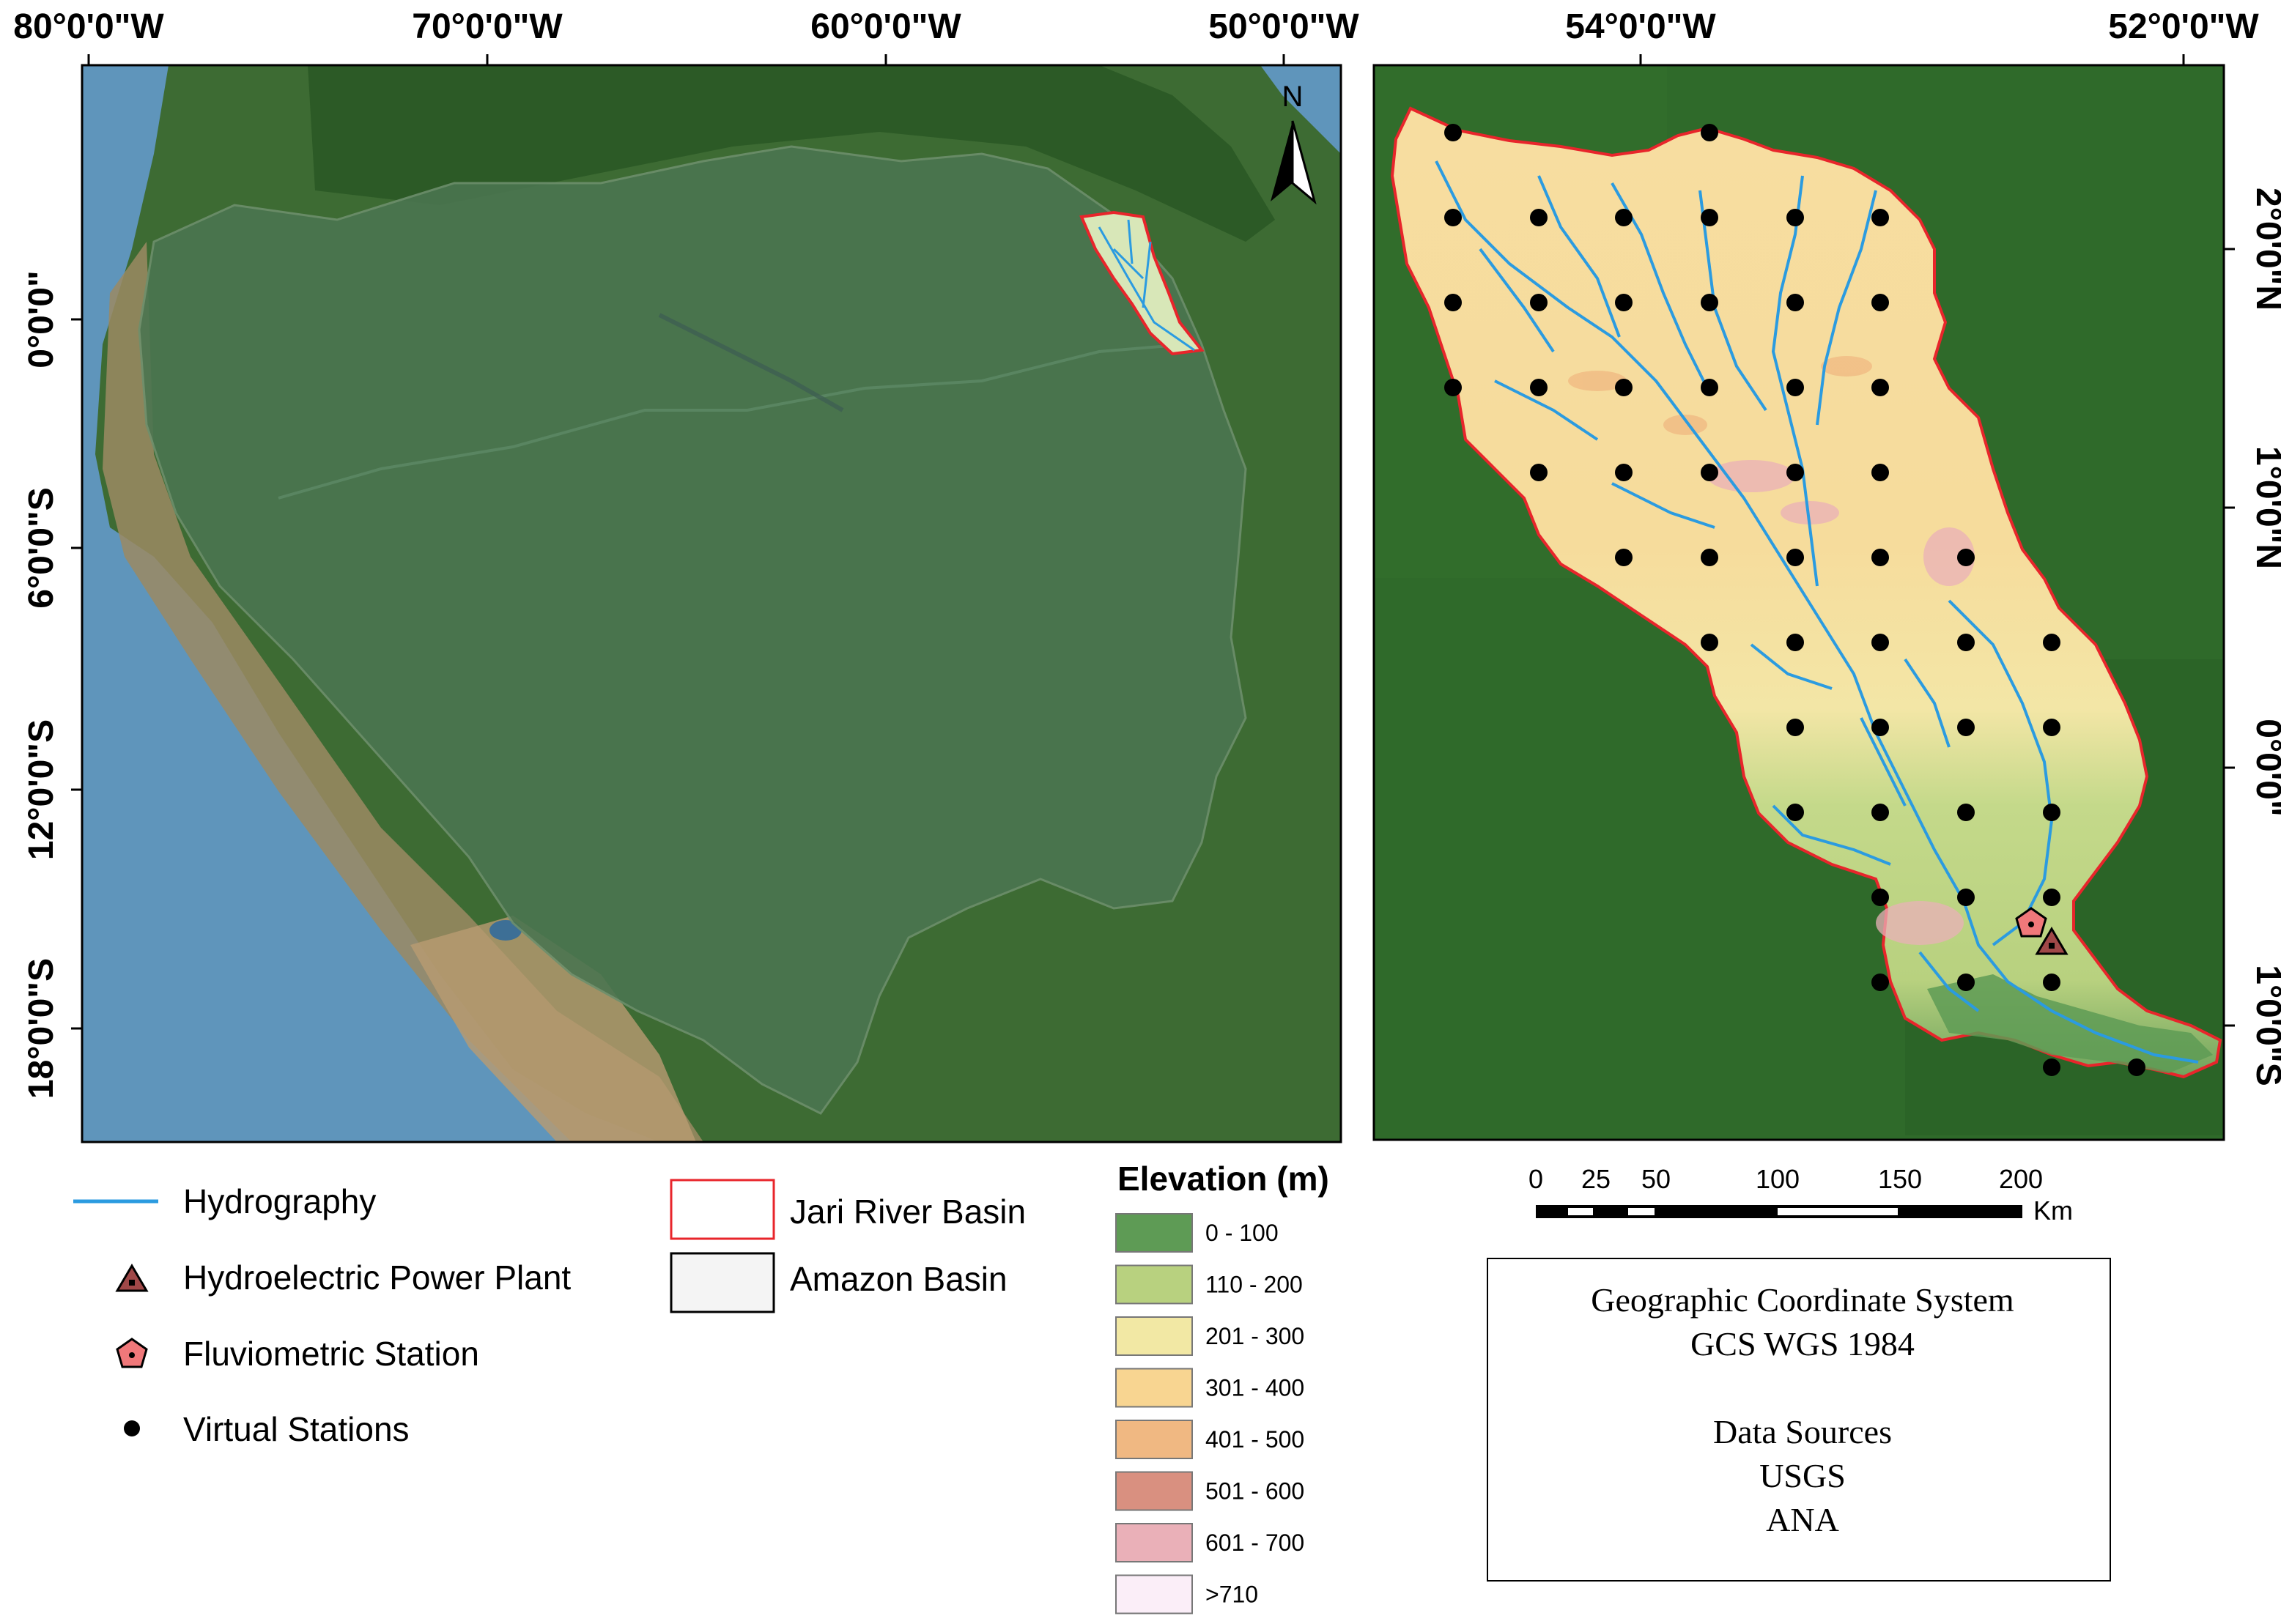 This screenshot has width=2281, height=1624. What do you see at coordinates (1802, 1344) in the screenshot?
I see `coord-system-value: GCS WGS 1984` at bounding box center [1802, 1344].